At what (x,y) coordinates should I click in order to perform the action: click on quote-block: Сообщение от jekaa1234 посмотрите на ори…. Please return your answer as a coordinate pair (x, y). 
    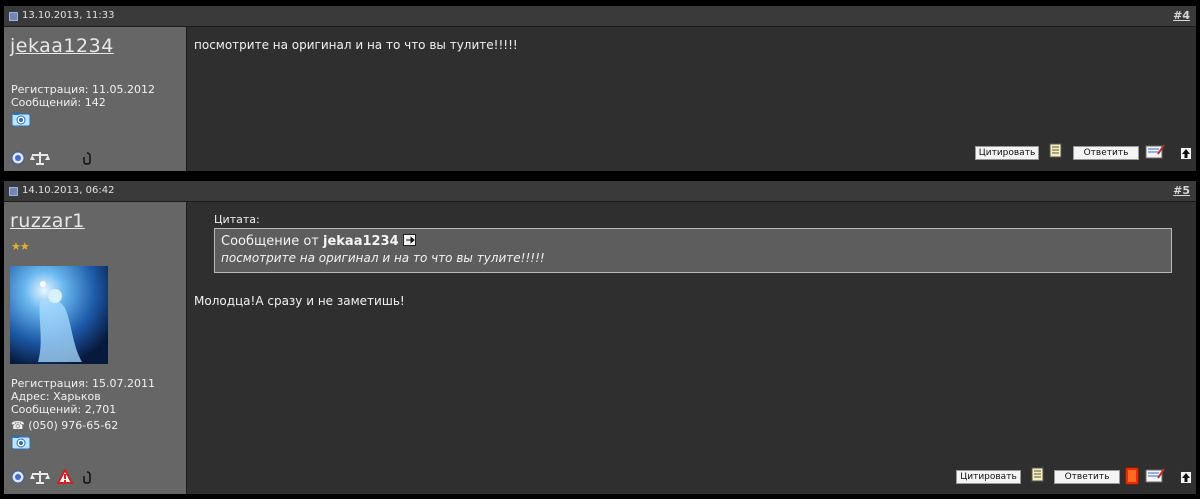
    Looking at the image, I should click on (693, 250).